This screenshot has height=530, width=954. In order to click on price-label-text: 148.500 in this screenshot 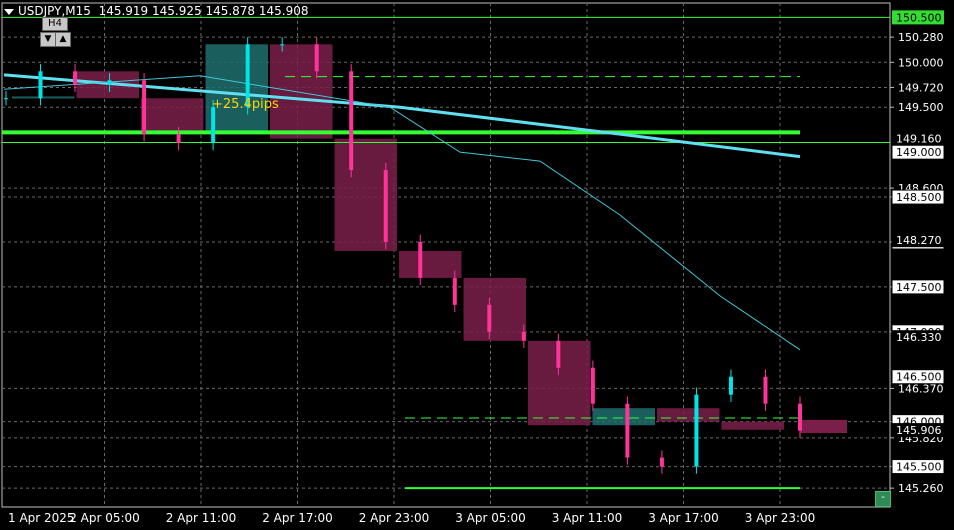, I will do `click(919, 197)`.